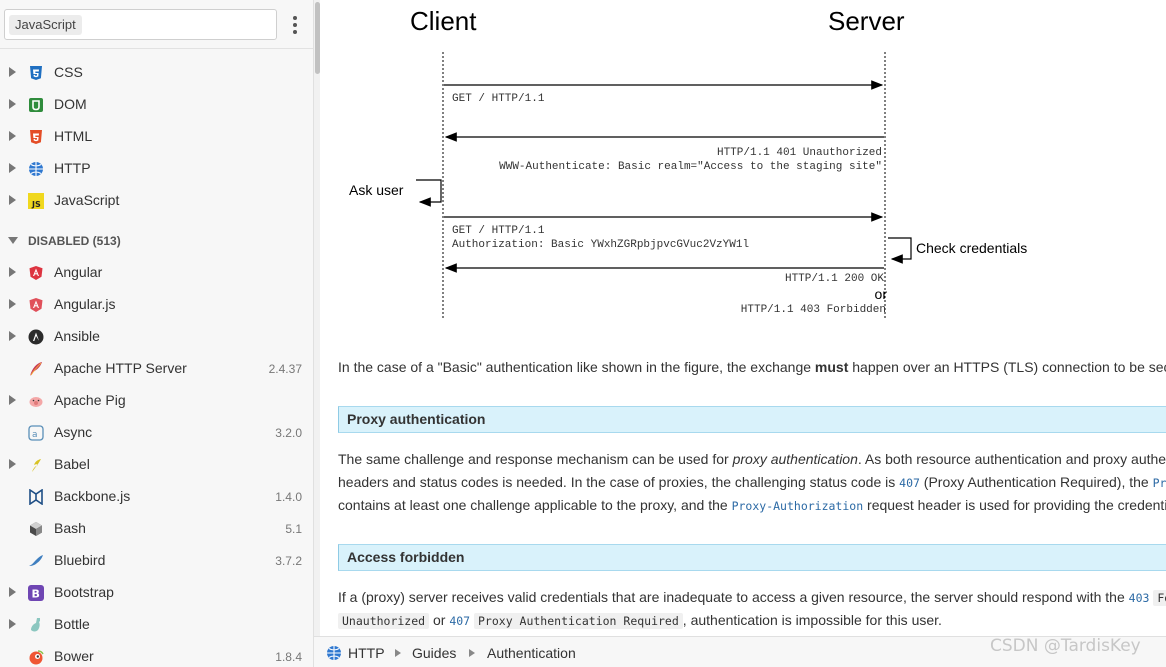 This screenshot has height=667, width=1166. Describe the element at coordinates (156, 73) in the screenshot. I see `sidebar-item-css: CSS` at that location.